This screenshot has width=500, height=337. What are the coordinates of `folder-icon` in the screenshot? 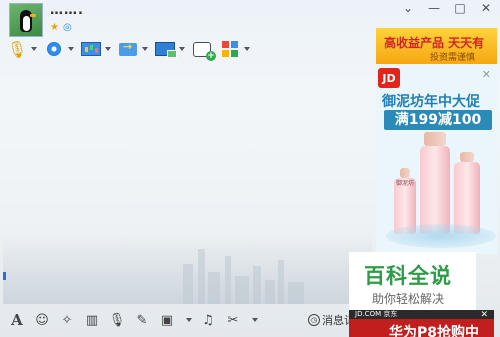 It's located at (128, 49).